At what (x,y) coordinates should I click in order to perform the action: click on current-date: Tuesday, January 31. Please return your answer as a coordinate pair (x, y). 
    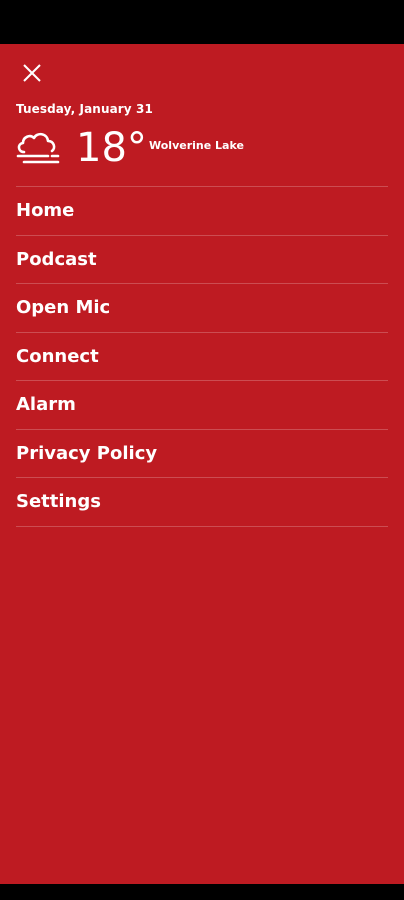
    Looking at the image, I should click on (84, 109).